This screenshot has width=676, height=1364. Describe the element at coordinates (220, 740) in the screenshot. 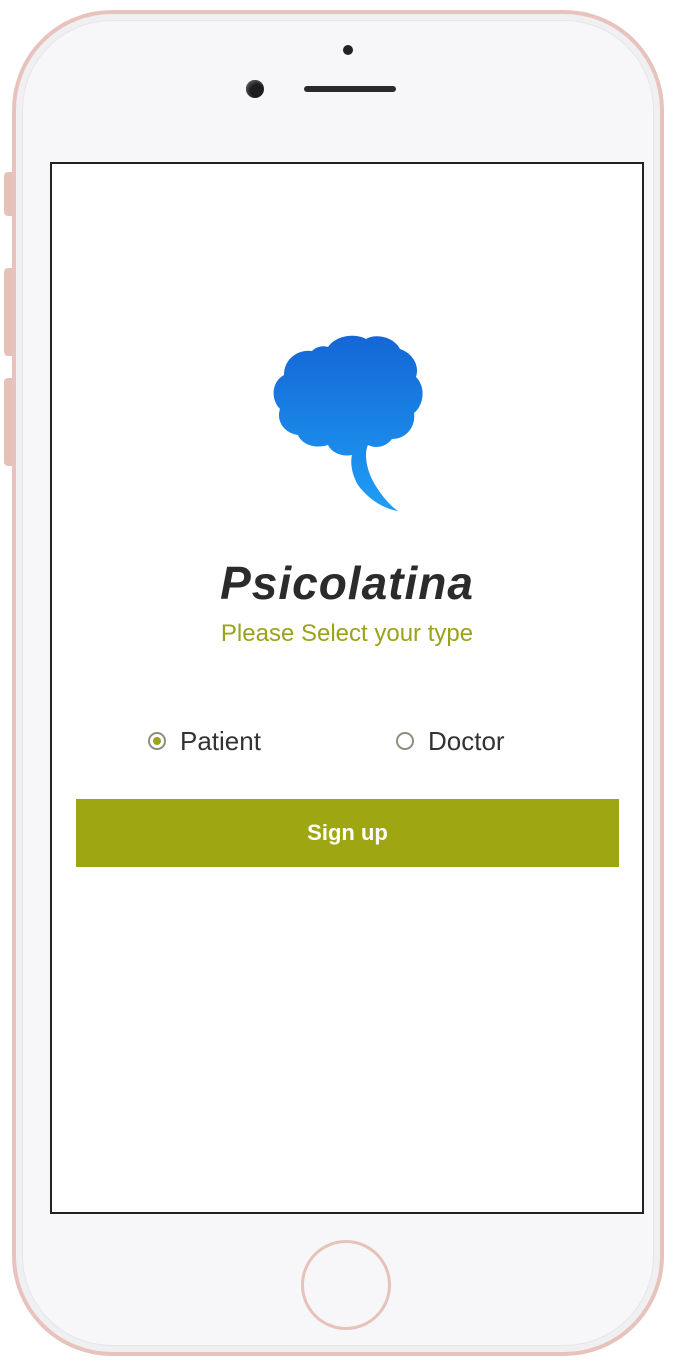

I see `radio-label-patient: Patient` at that location.